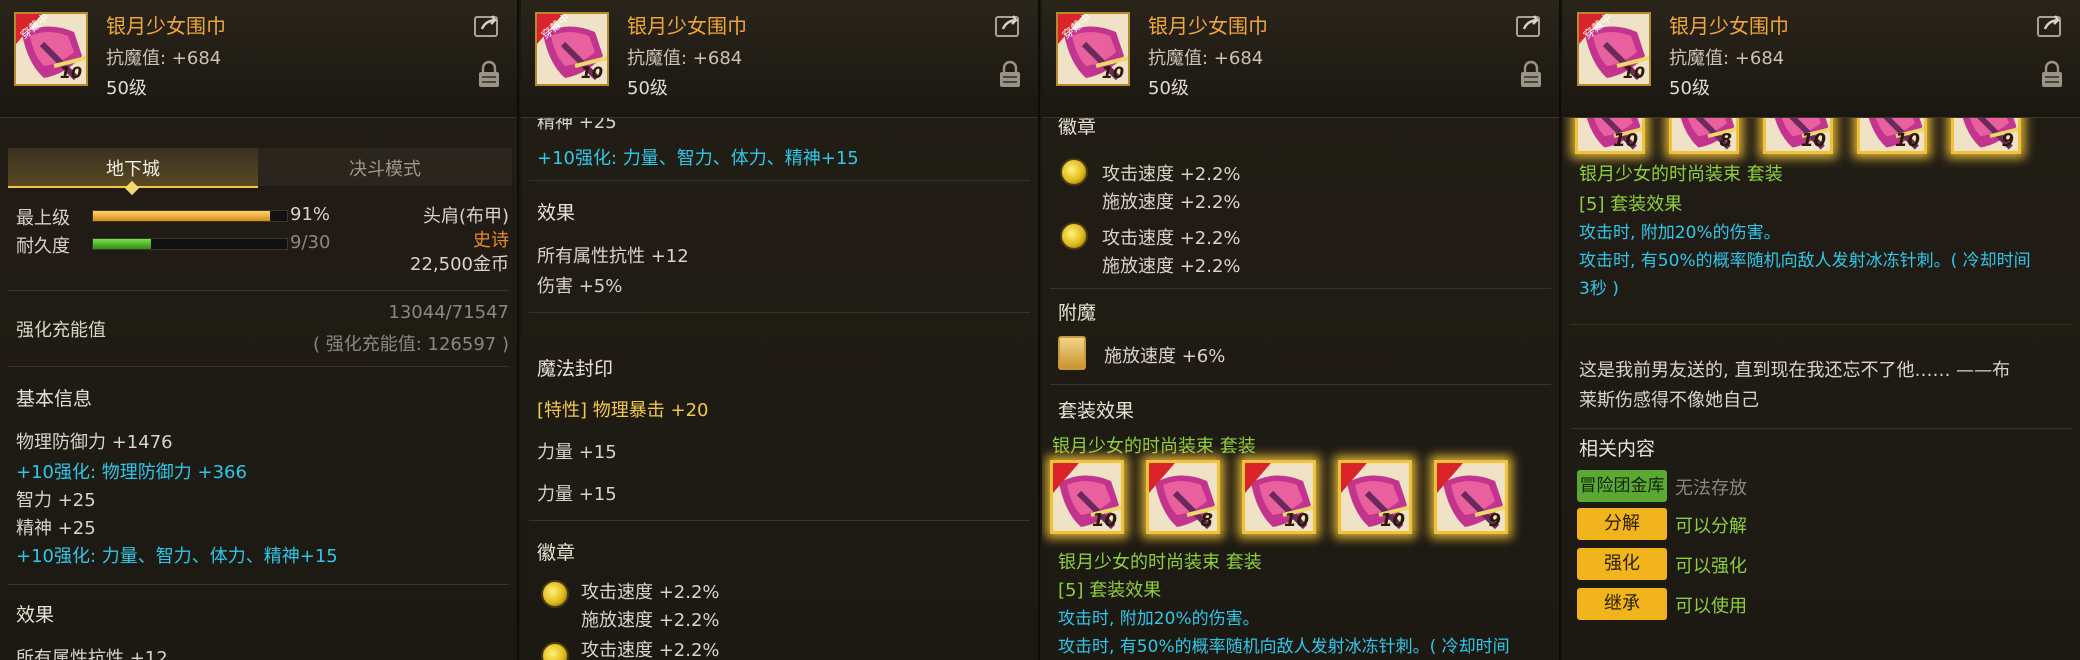 This screenshot has height=660, width=2080. I want to click on set-bonus-line: 攻击时, 有50%的概率随机向敌人发射冰冻针刺。( 冷却时间, so click(1284, 647).